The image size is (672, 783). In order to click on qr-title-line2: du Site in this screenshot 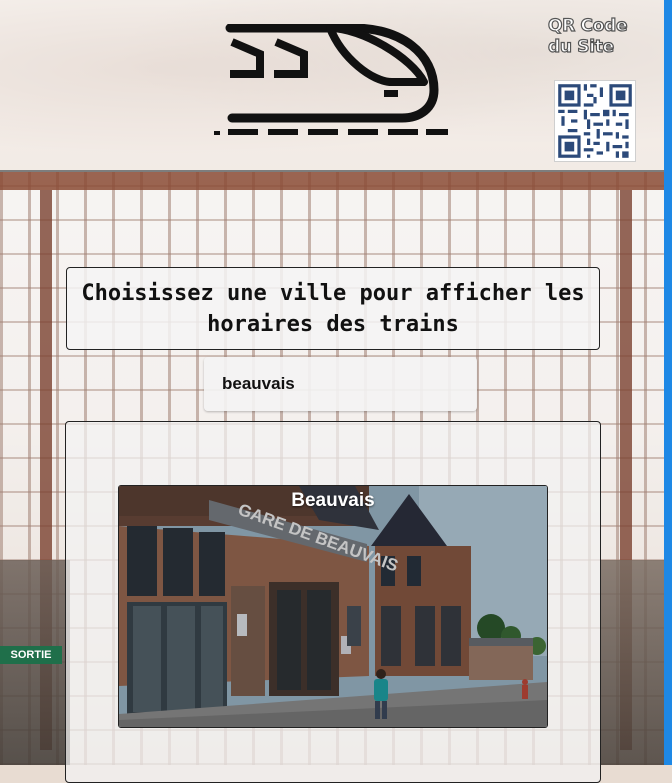, I will do `click(580, 46)`.